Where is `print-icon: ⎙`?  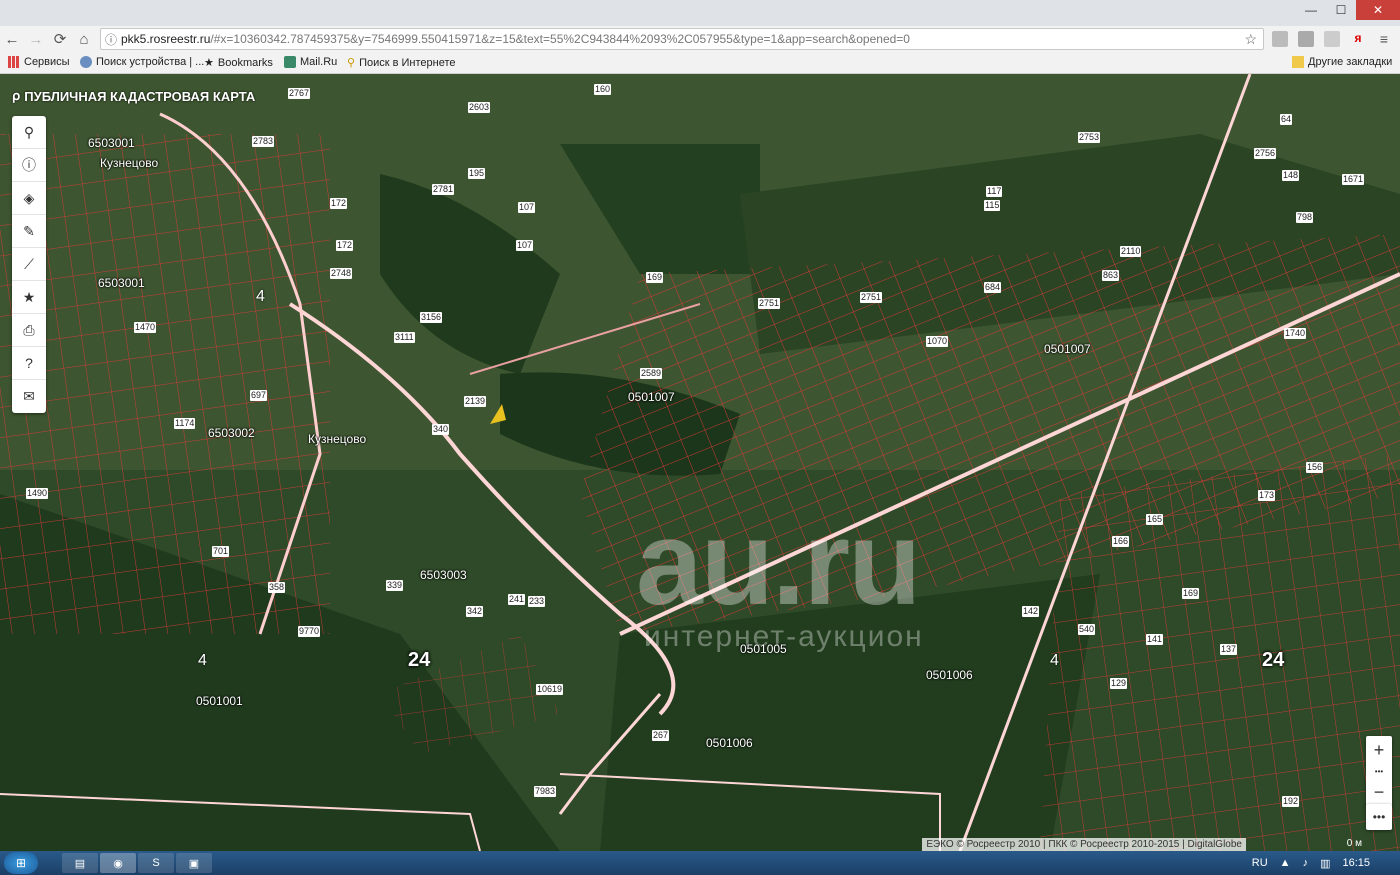
print-icon: ⎙ is located at coordinates (29, 330).